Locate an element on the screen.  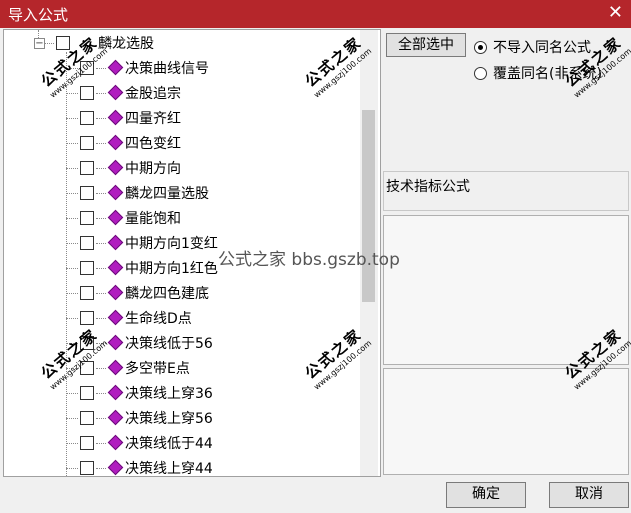
tree-item-label: 量能饱和 is located at coordinates (153, 219).